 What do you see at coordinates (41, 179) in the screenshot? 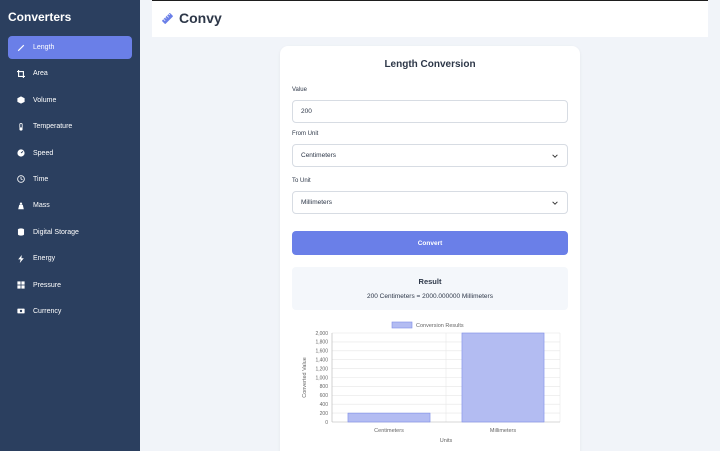
I see `sidebar-item-label: Time` at bounding box center [41, 179].